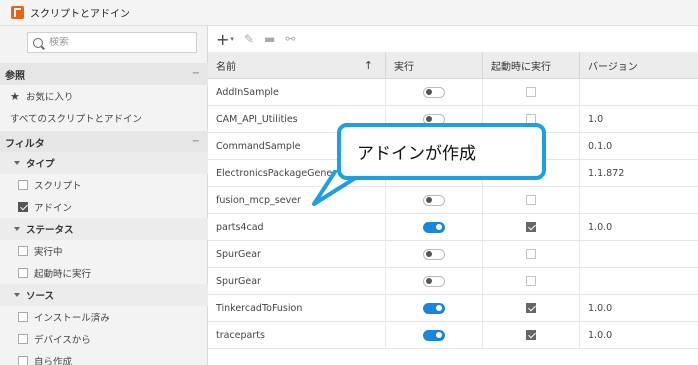 The height and width of the screenshot is (365, 698). I want to click on addin-version: 1.0, so click(596, 119).